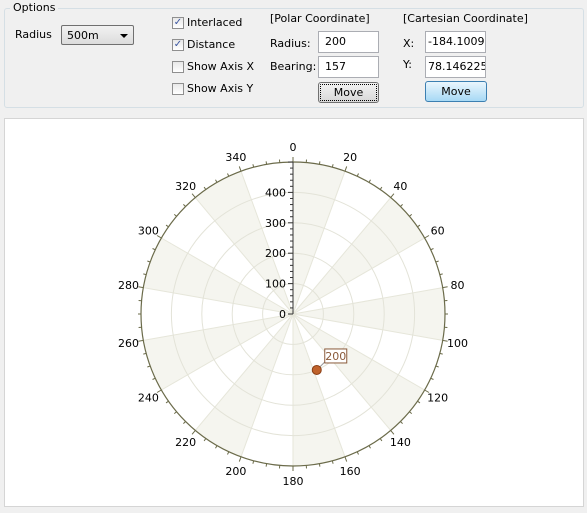 The height and width of the screenshot is (513, 587). What do you see at coordinates (148, 398) in the screenshot?
I see `angle-tick-label: 240` at bounding box center [148, 398].